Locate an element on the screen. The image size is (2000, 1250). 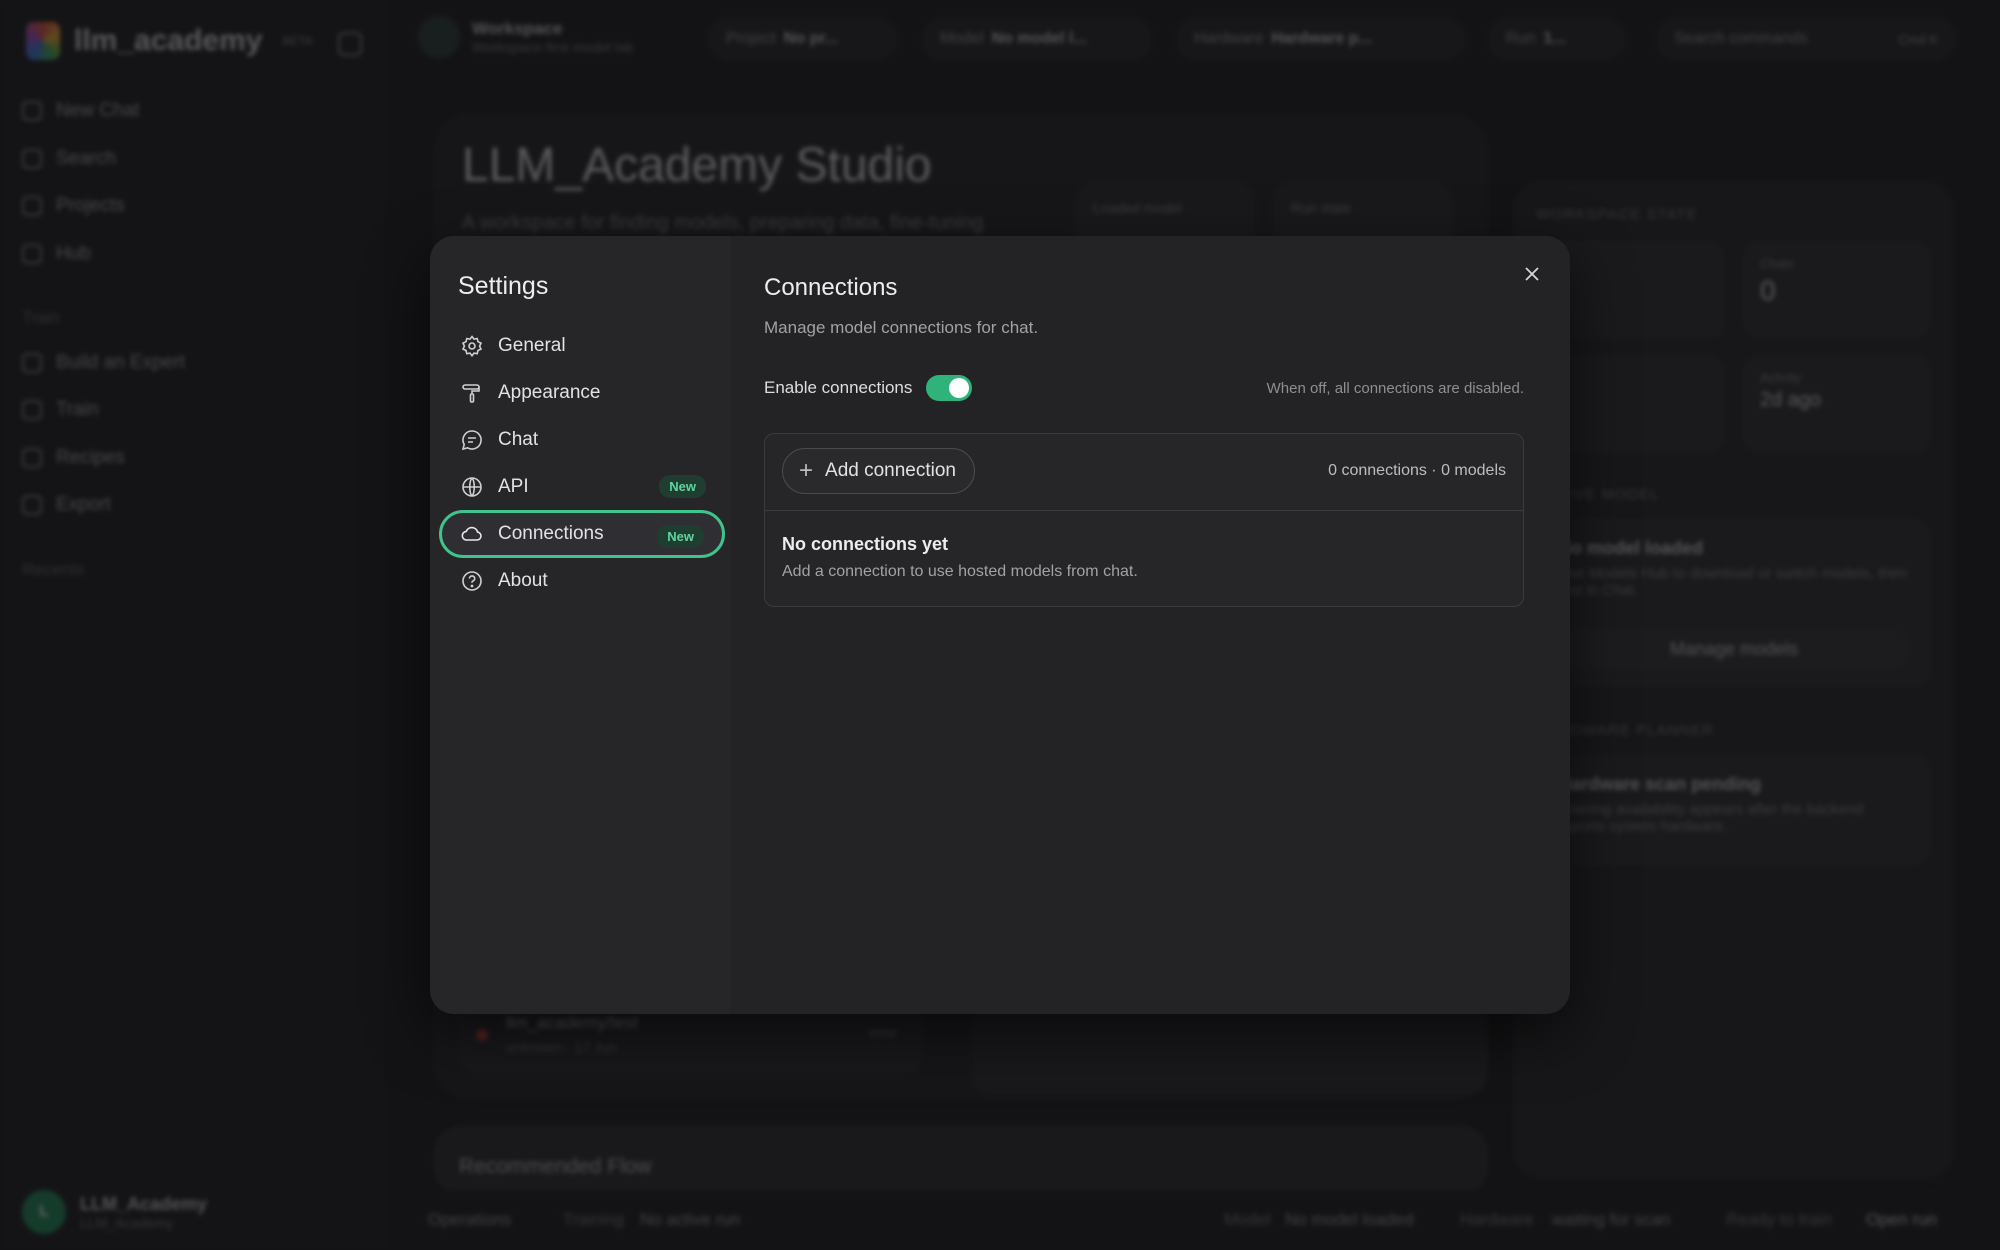
settings-nav-about: About is located at coordinates (586, 581).